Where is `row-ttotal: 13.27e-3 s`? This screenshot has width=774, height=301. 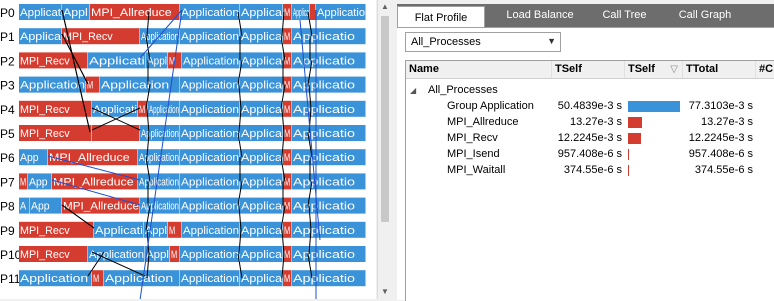
row-ttotal: 13.27e-3 s is located at coordinates (727, 122).